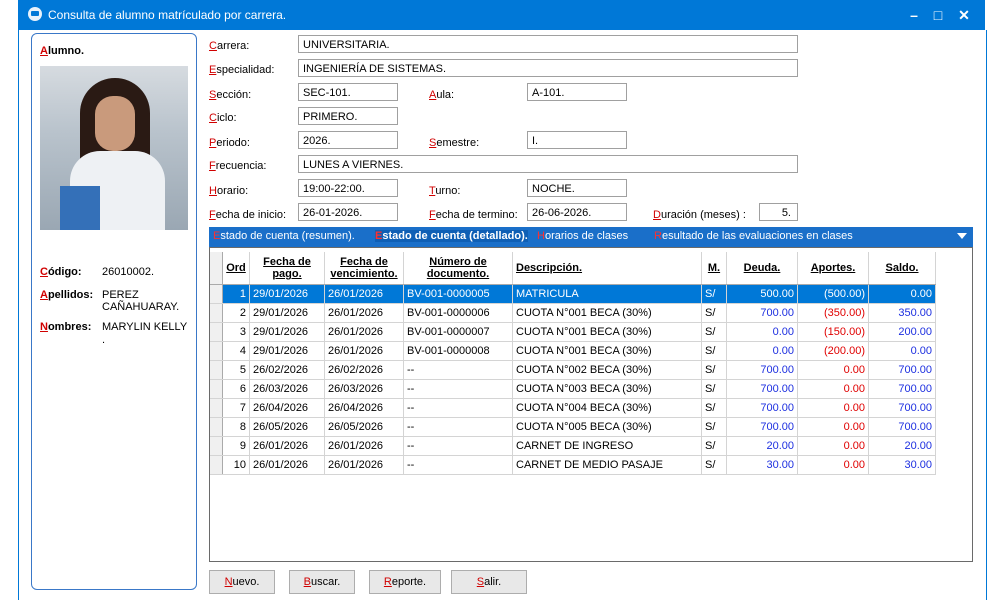  Describe the element at coordinates (348, 140) in the screenshot. I see `periodo-field: 2026.` at that location.